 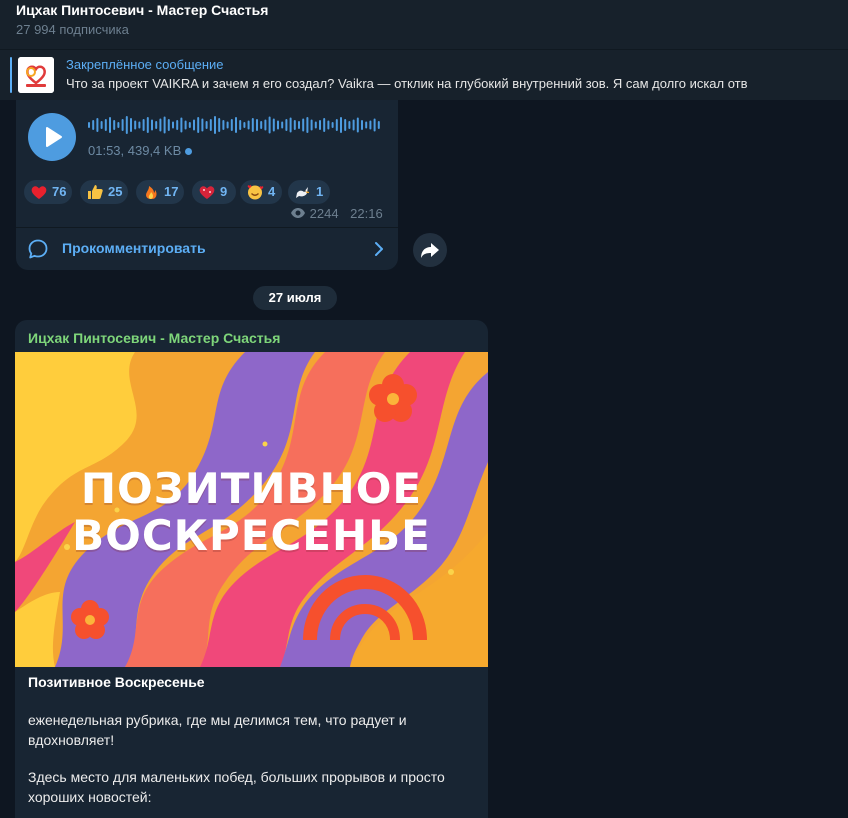 I want to click on post-author: Ицхак Пинтосевич - Мастер Счастья, so click(x=154, y=338).